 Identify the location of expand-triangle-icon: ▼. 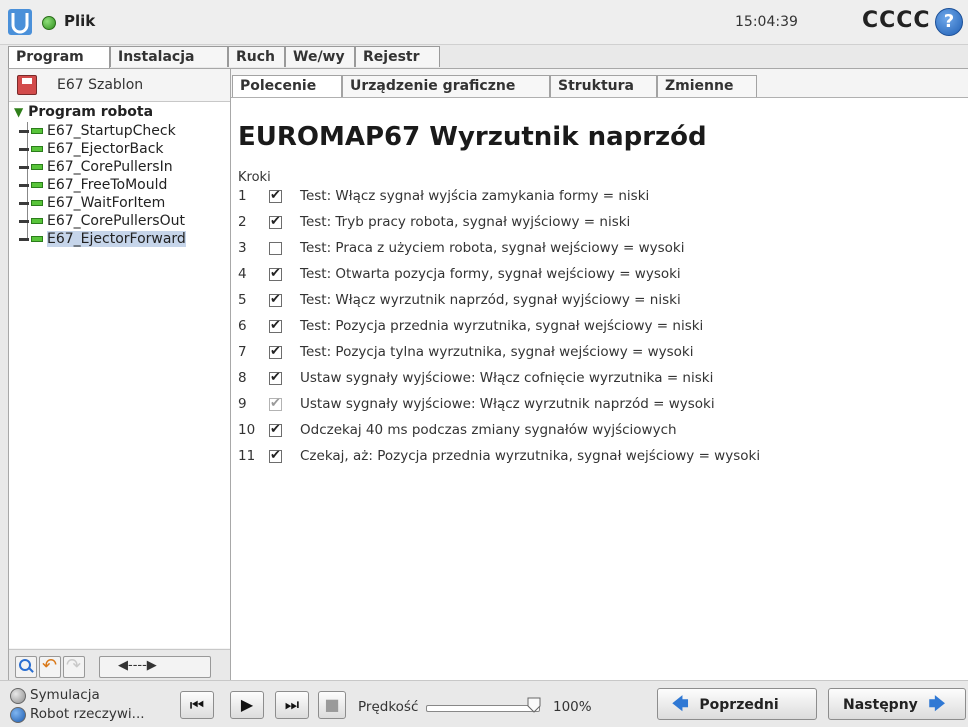
(18, 112).